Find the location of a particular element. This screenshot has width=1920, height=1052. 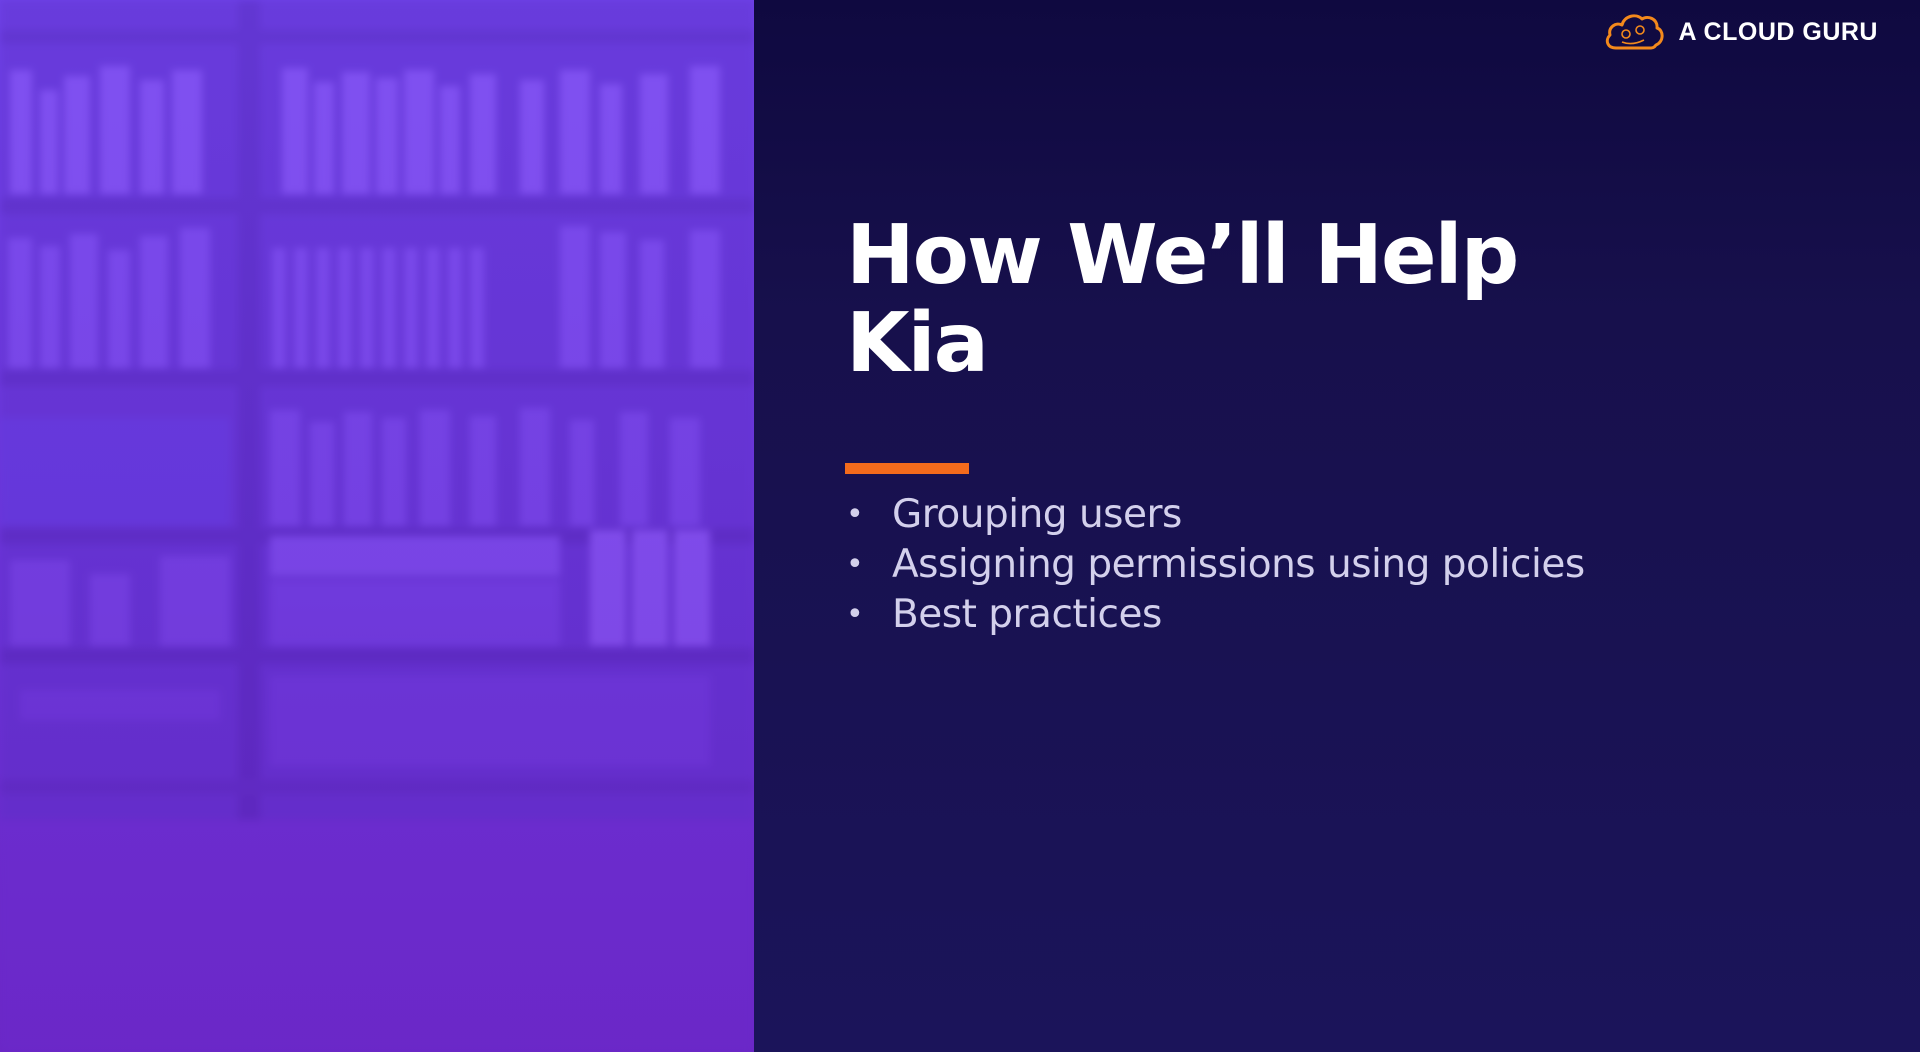

slide-title: How We’ll Help Kia is located at coordinates (1226, 300).